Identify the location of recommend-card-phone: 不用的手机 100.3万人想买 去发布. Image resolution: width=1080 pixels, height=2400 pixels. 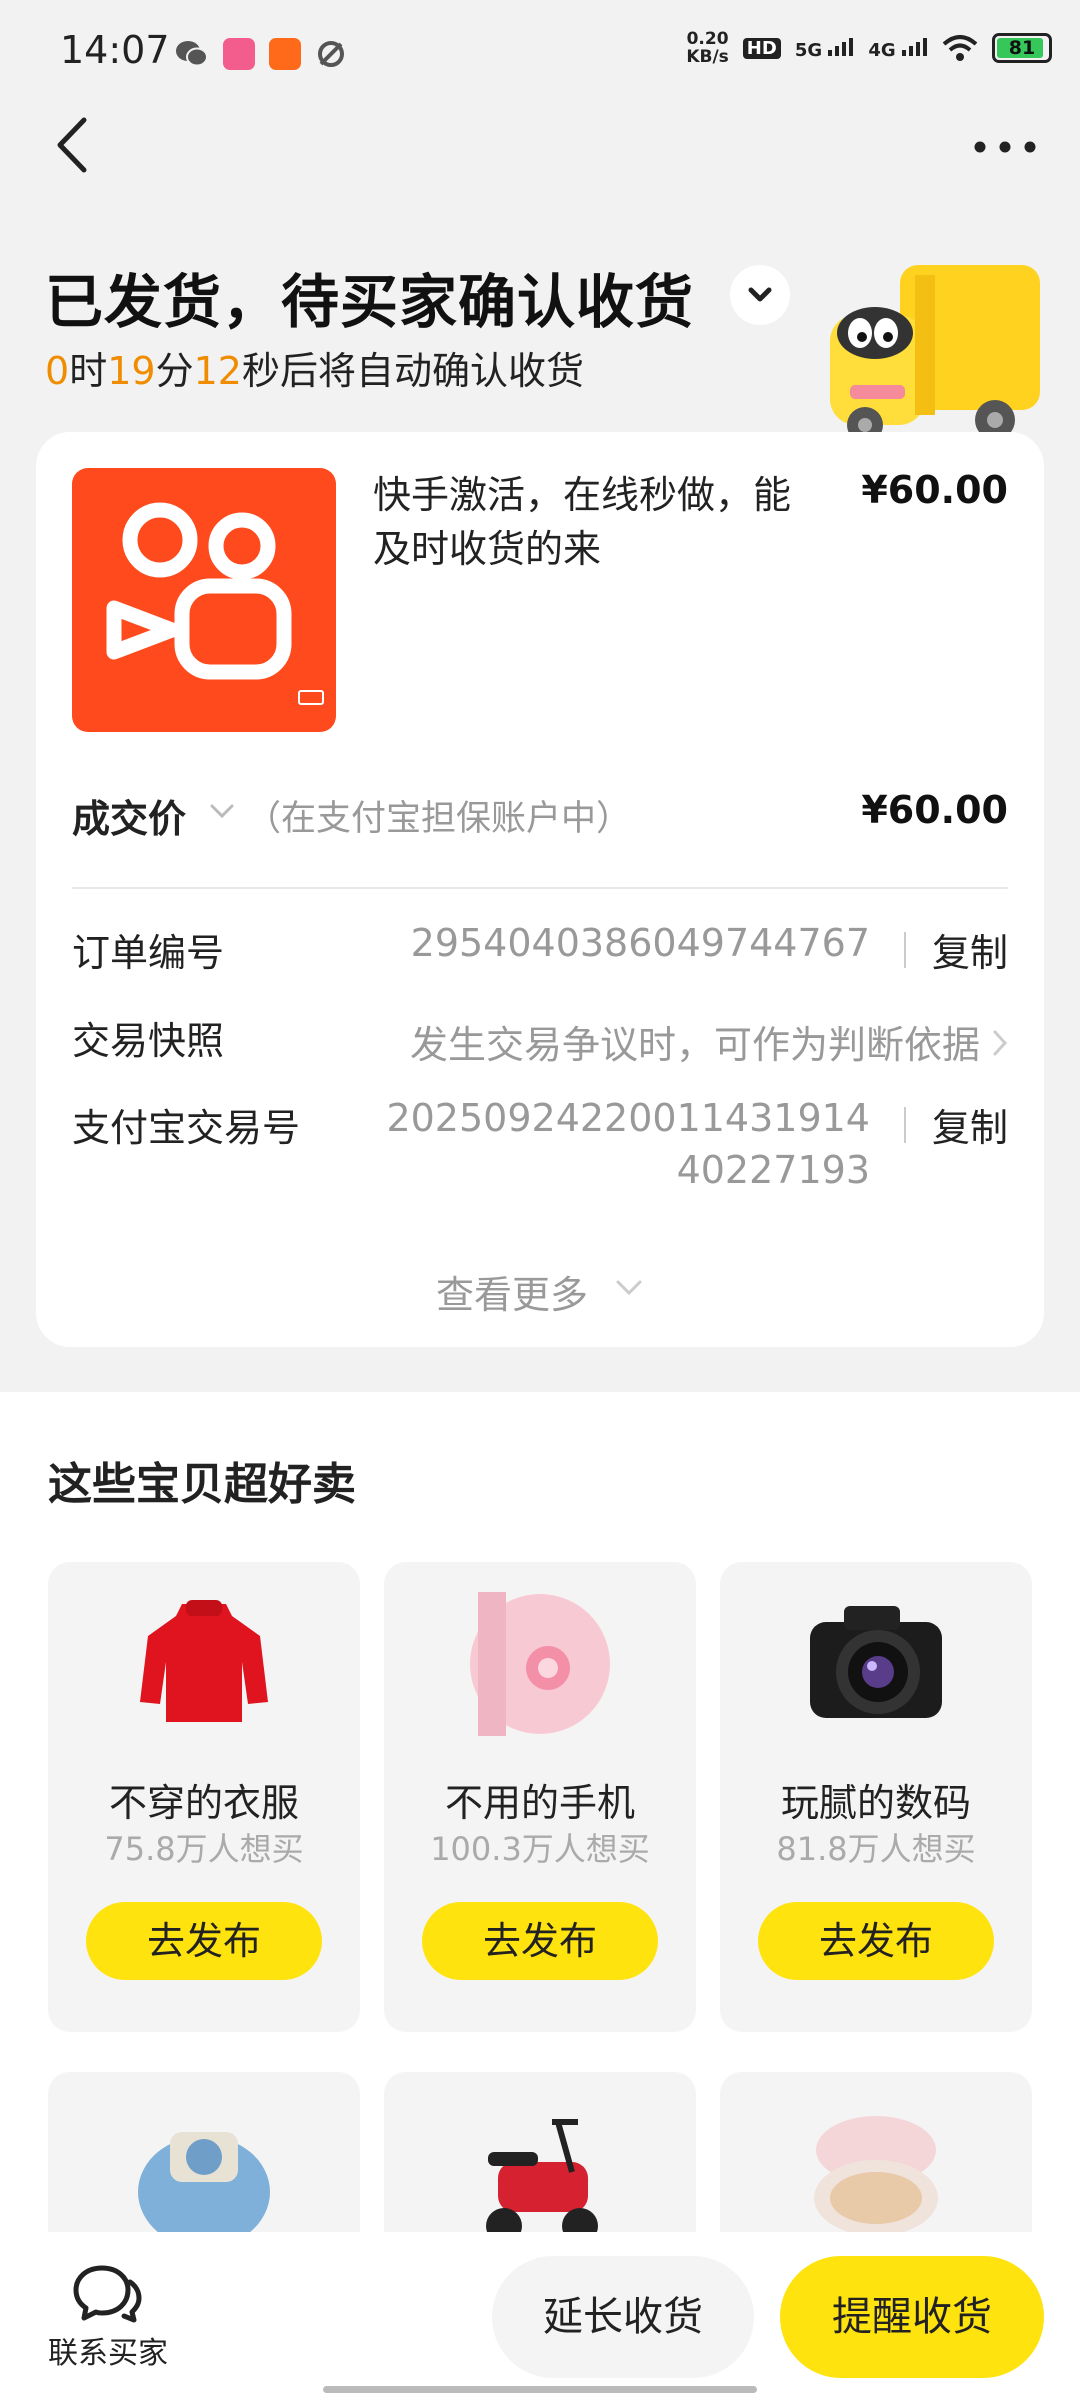
(540, 1797).